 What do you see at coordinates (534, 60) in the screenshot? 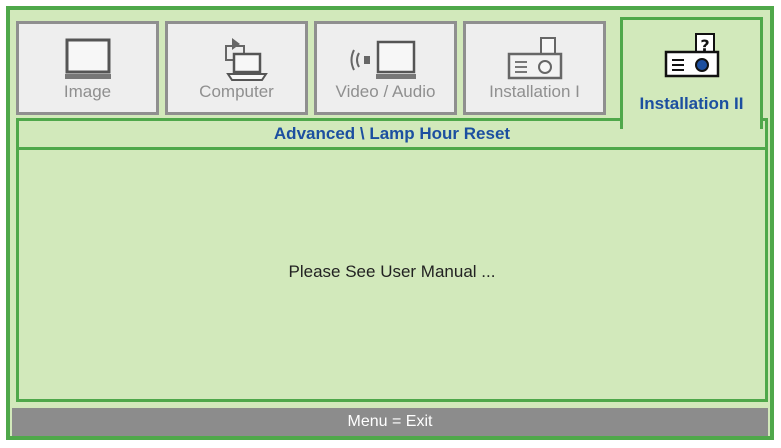
I see `projector-icon` at bounding box center [534, 60].